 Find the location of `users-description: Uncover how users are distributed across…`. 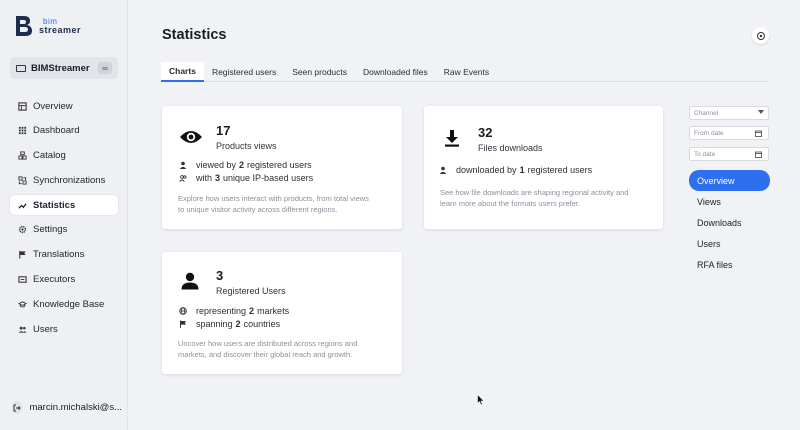

users-description: Uncover how users are distributed across… is located at coordinates (268, 349).